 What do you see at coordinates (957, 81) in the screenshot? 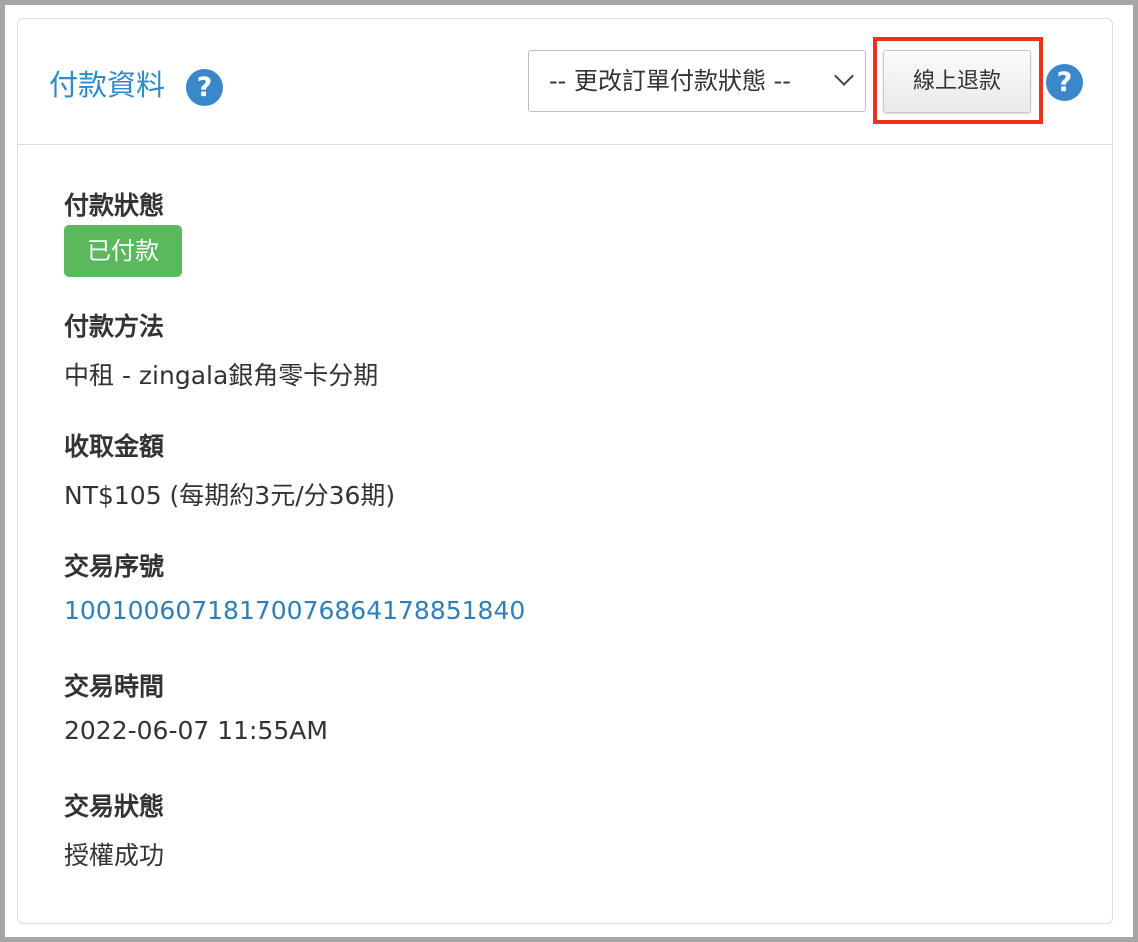
I see `online-refund-button: 線上退款` at bounding box center [957, 81].